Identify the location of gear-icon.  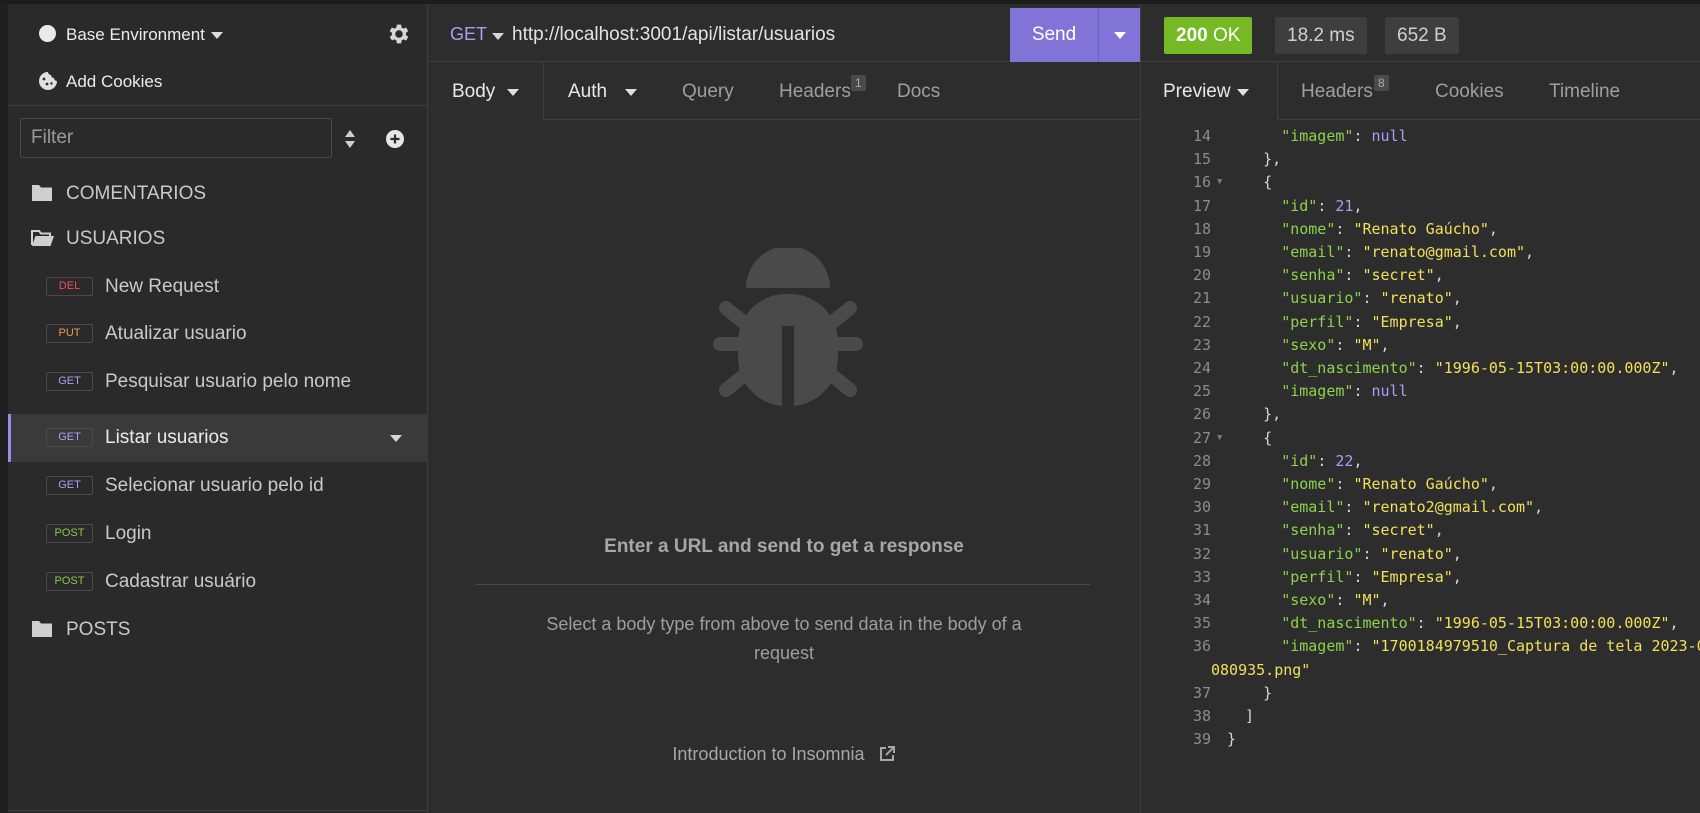
(399, 34).